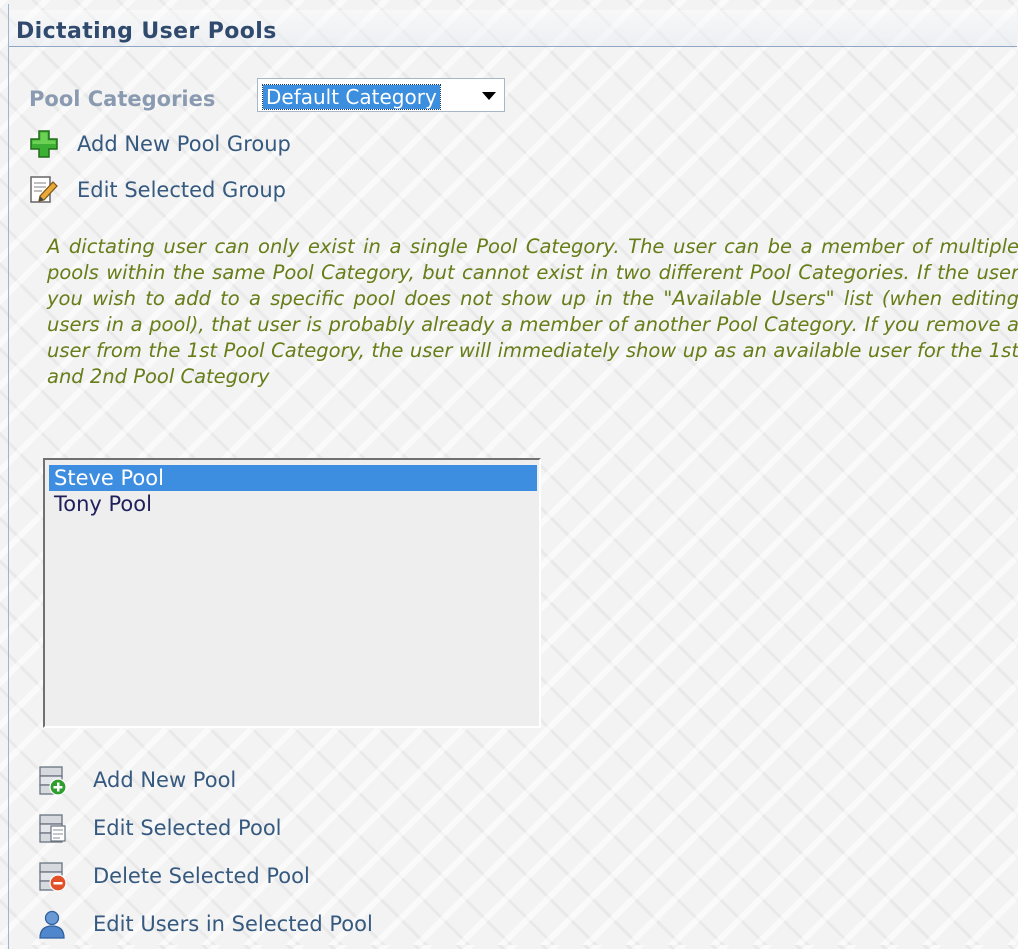  I want to click on edit-document-icon, so click(44, 189).